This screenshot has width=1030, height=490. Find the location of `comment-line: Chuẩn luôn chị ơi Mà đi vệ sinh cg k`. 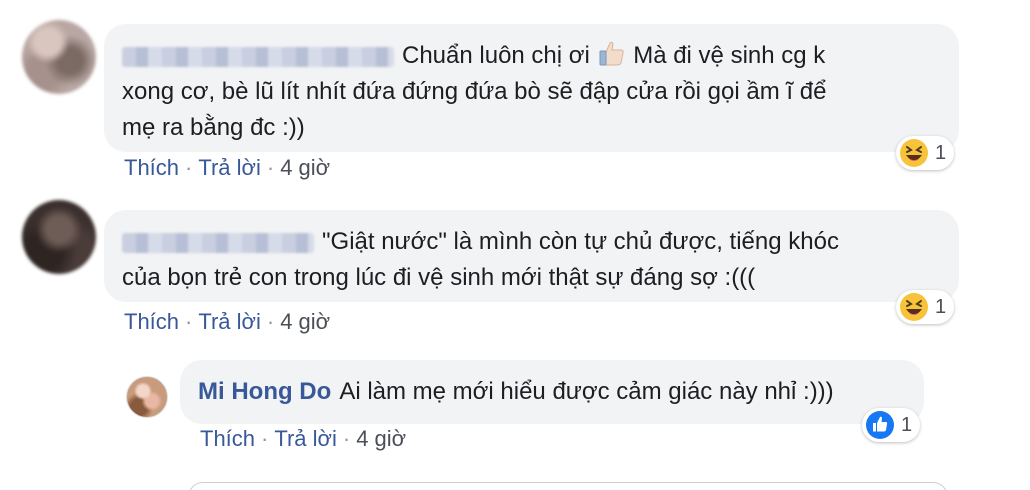

comment-line: Chuẩn luôn chị ơi Mà đi vệ sinh cg k is located at coordinates (531, 56).